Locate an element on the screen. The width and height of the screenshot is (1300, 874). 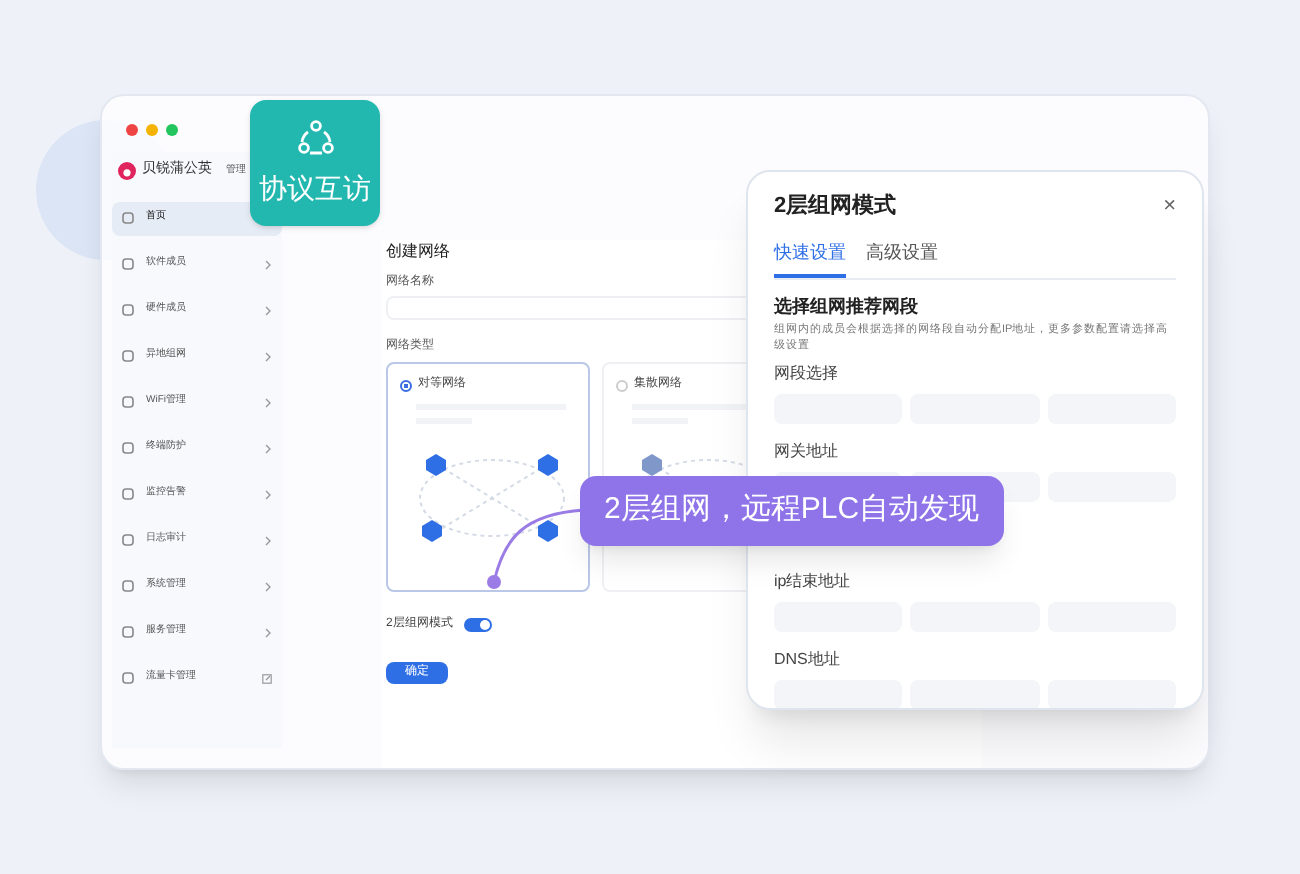
field-label: ip结束地址 is located at coordinates (813, 582).